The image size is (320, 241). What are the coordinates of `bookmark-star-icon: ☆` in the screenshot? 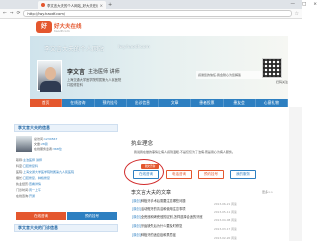 It's located at (297, 14).